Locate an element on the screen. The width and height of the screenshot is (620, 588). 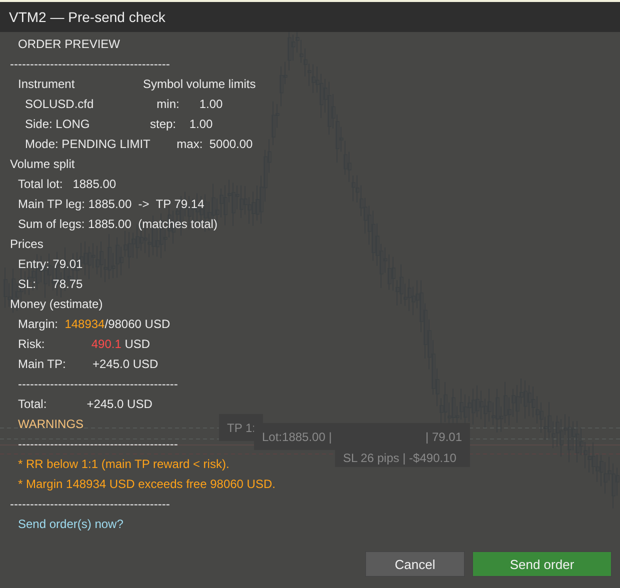
detail-label: SOLUSD.cfd is located at coordinates (60, 104).